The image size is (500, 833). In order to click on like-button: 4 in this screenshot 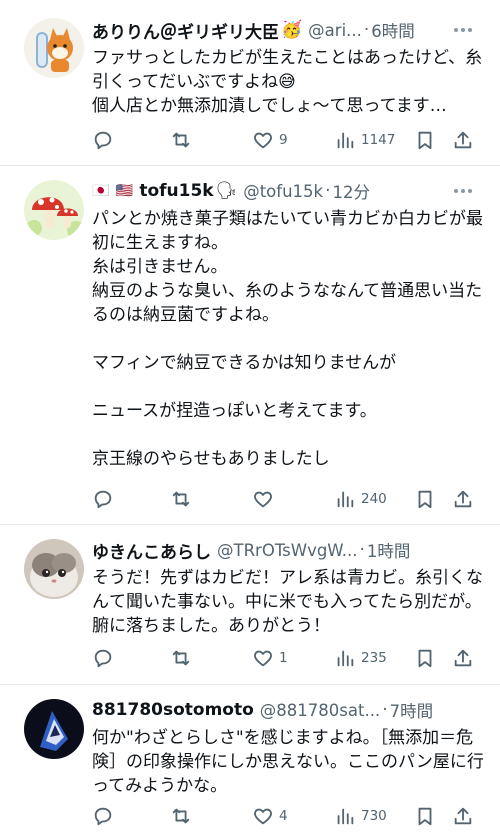, I will do `click(270, 816)`.